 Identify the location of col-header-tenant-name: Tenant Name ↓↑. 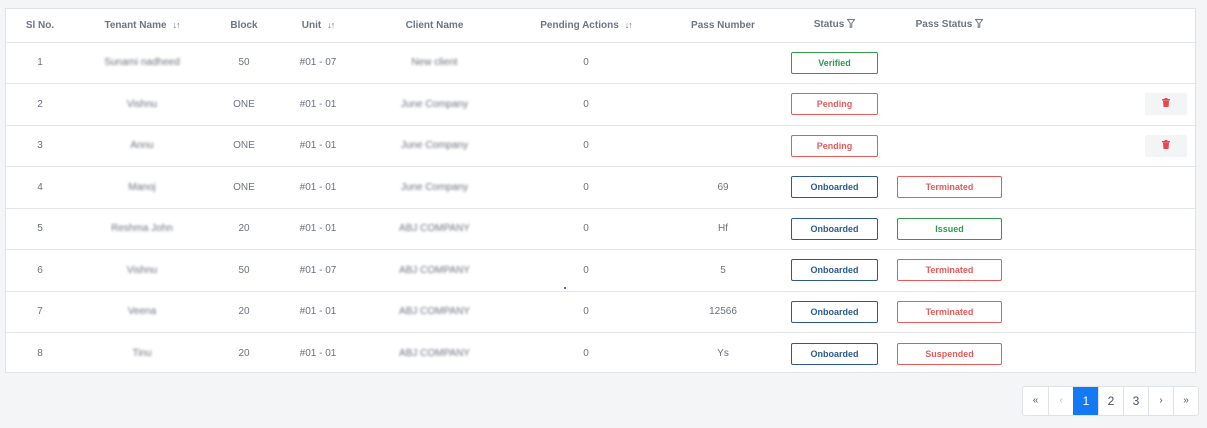
(142, 25).